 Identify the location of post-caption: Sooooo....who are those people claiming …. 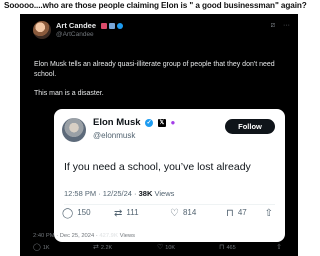
(155, 5).